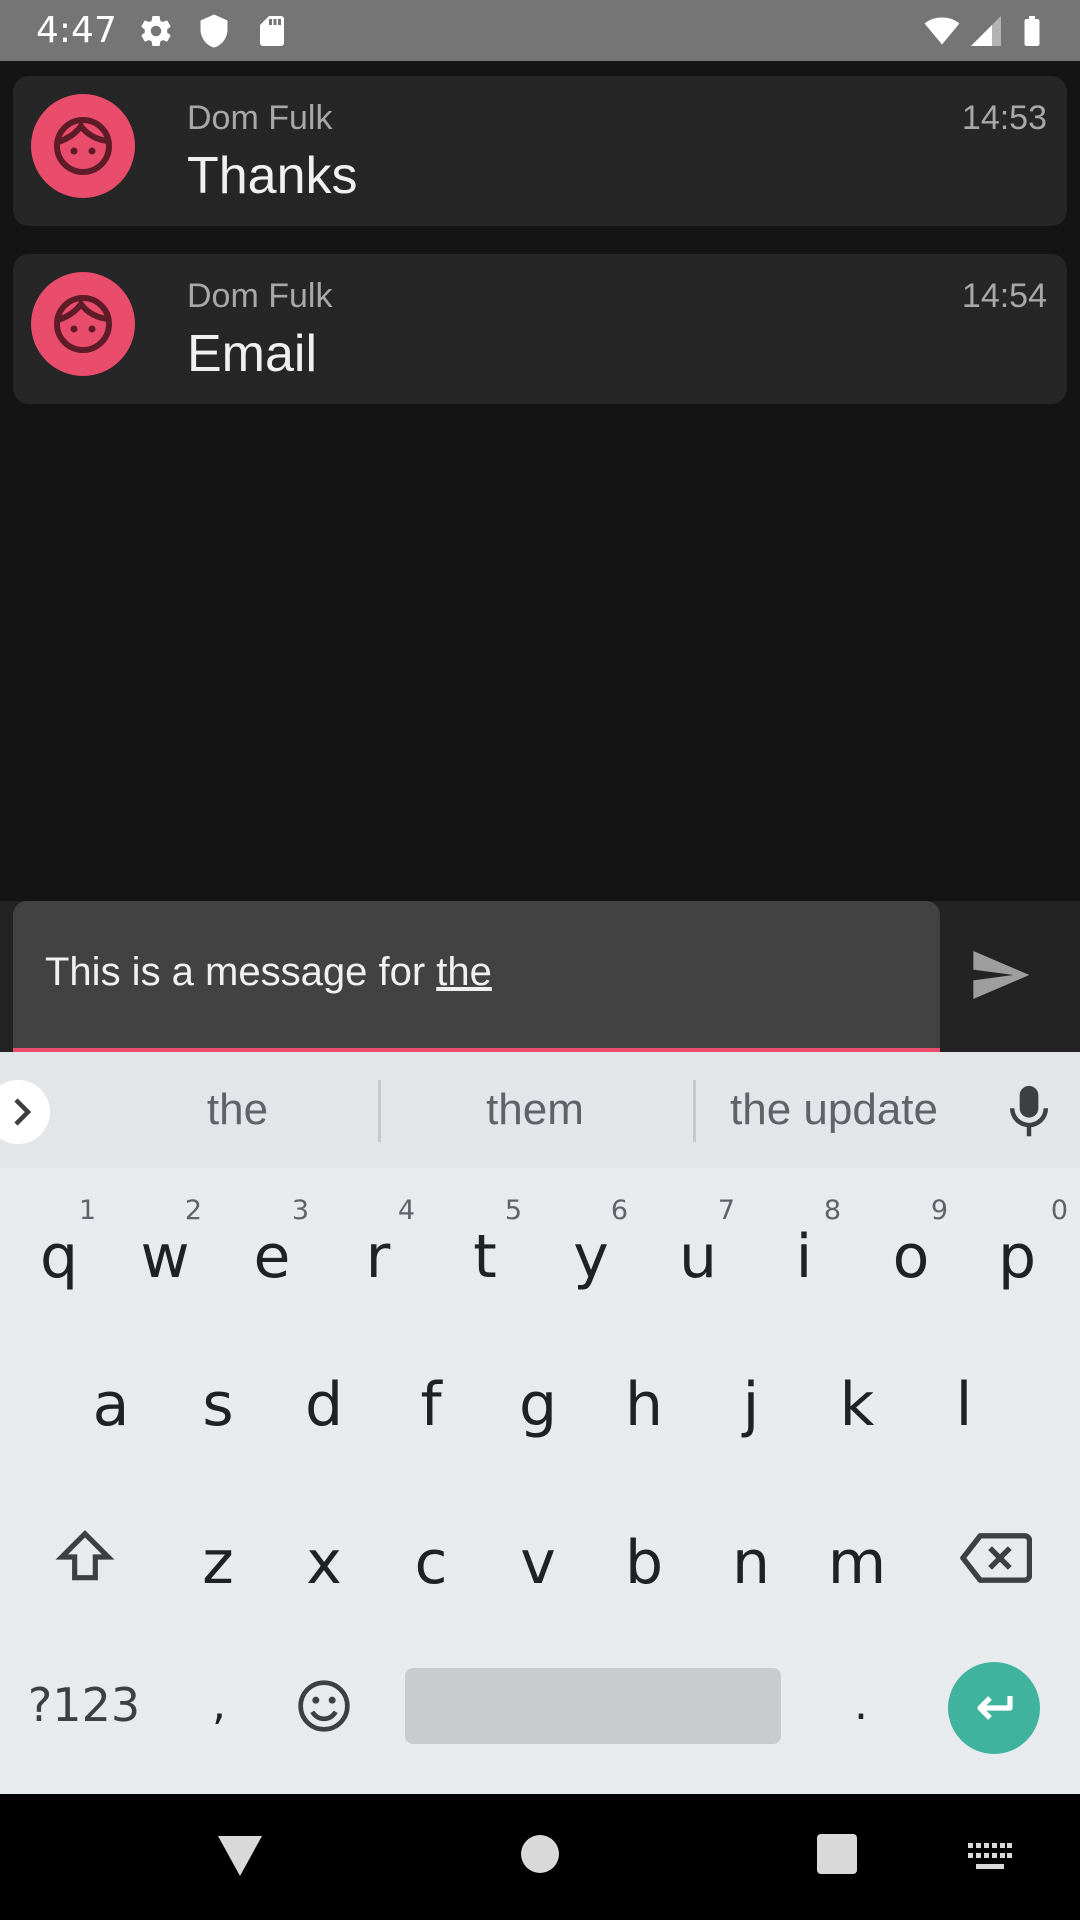 This screenshot has width=1080, height=1920. Describe the element at coordinates (165, 1257) in the screenshot. I see `key-label: w` at that location.